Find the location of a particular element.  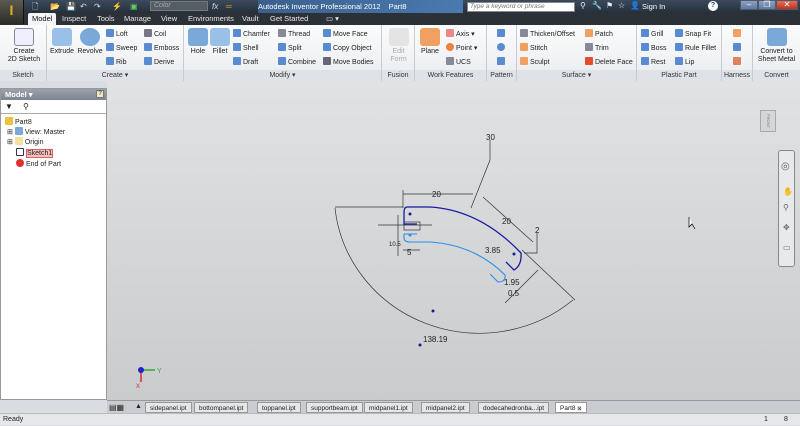

user-icon: 👤 is located at coordinates (635, 5).